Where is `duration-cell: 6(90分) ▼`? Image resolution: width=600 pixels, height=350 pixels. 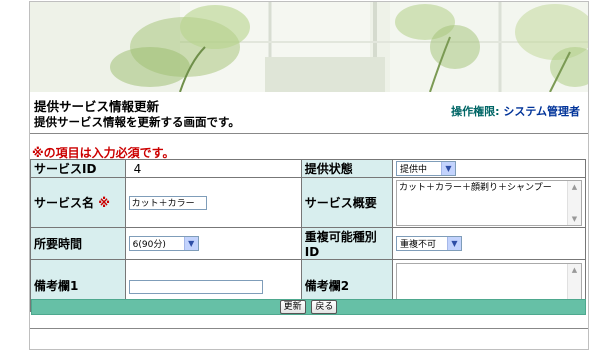 duration-cell: 6(90分) ▼ is located at coordinates (213, 243).